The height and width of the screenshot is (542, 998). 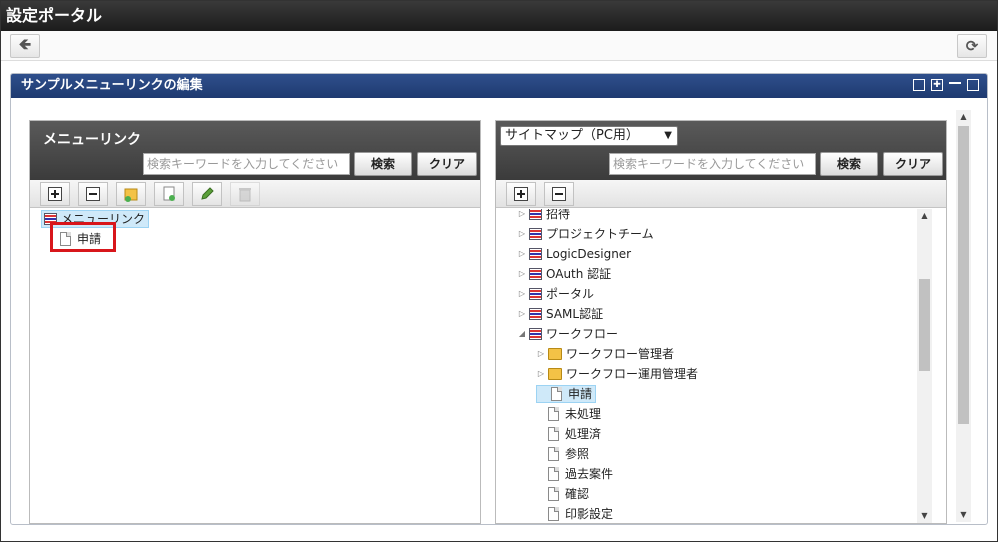 I want to click on tree-item-label: 参照, so click(x=577, y=454).